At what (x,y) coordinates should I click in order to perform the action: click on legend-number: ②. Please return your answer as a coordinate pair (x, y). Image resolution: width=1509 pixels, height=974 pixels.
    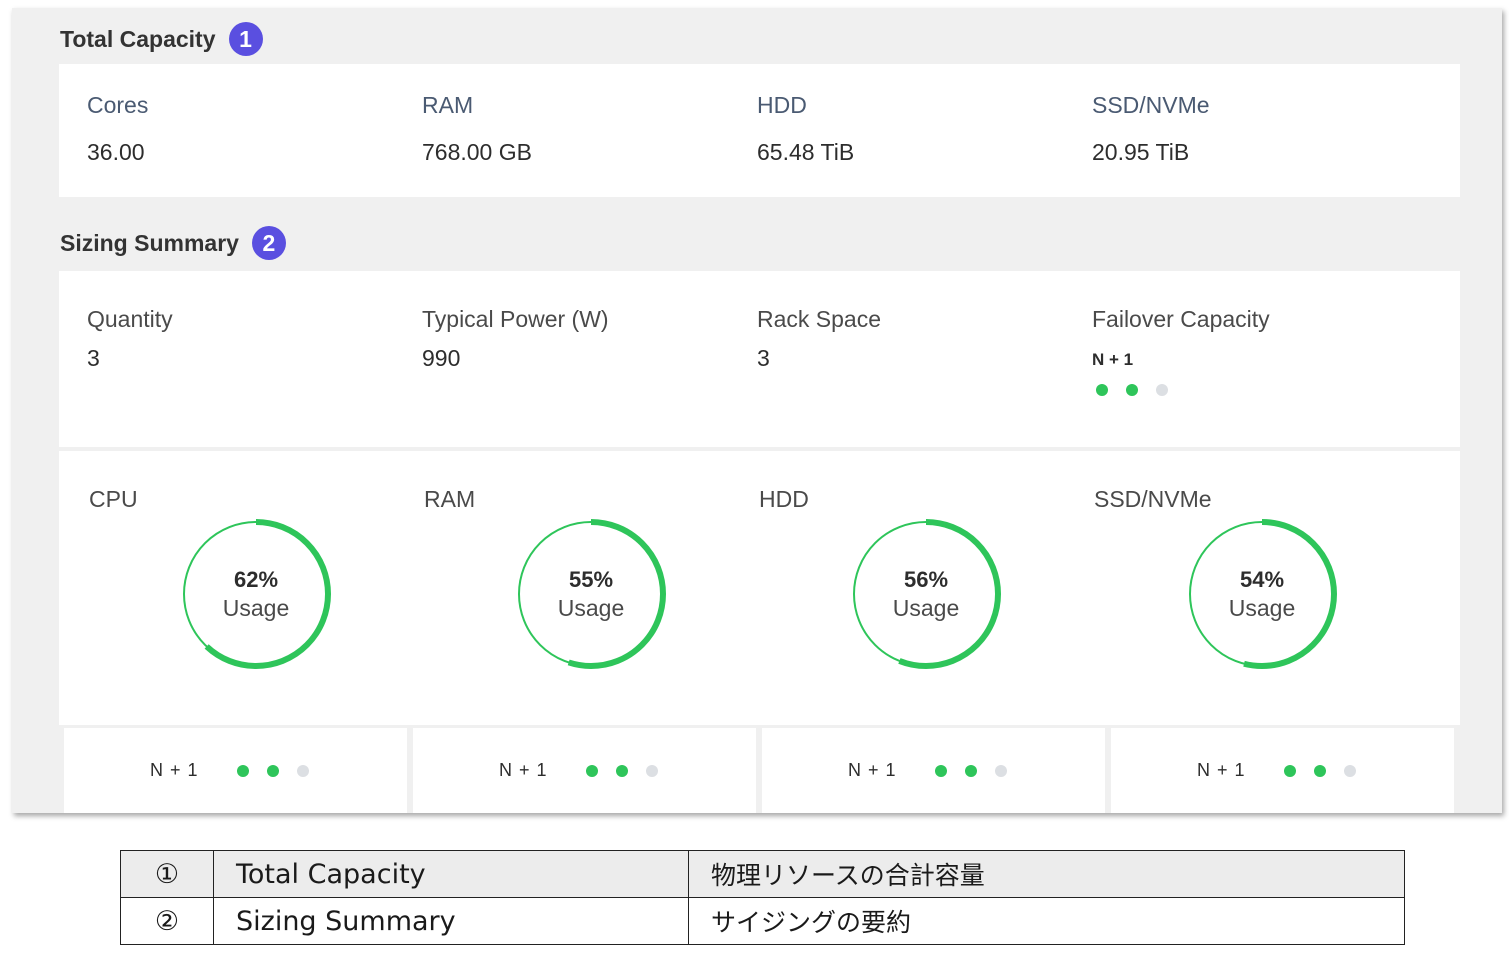
    Looking at the image, I should click on (167, 921).